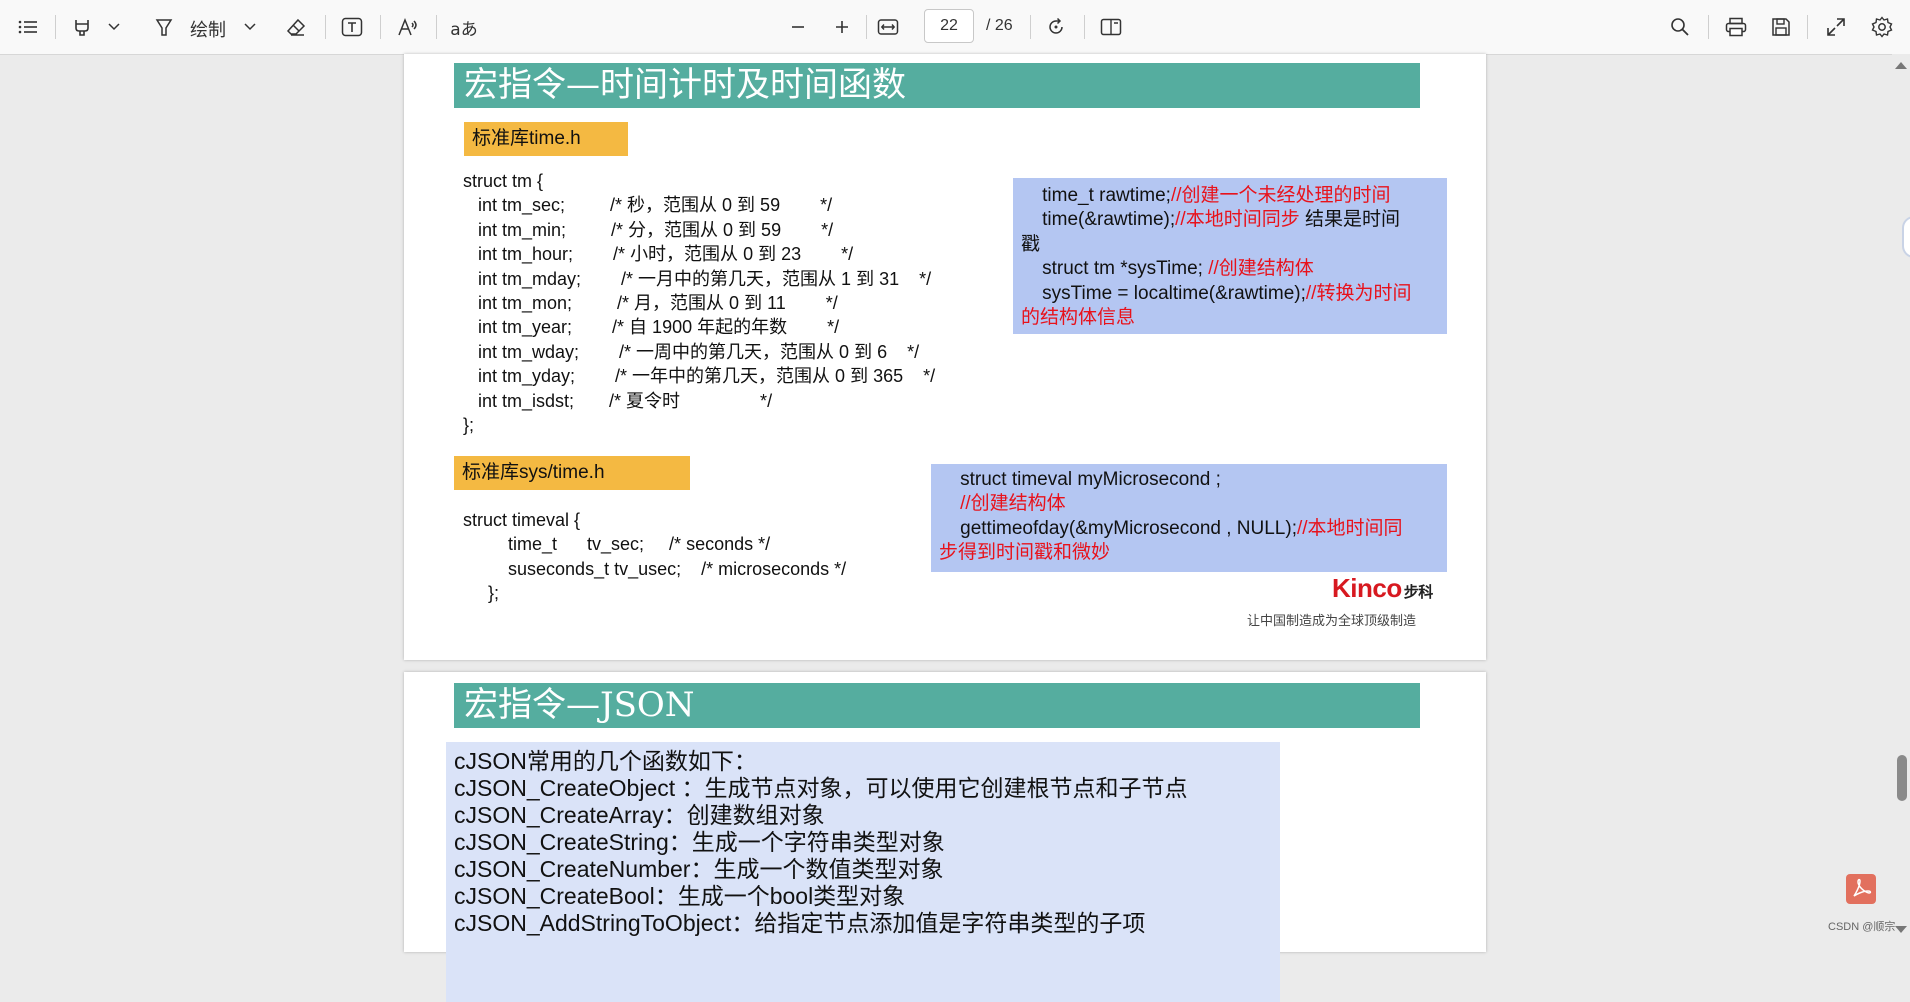  I want to click on code-line: struct tm *sysTime; //创建结构体, so click(1178, 269).